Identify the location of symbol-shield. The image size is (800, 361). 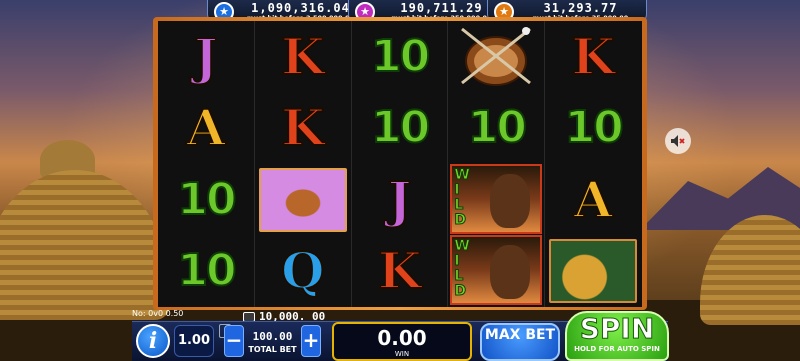
(496, 56).